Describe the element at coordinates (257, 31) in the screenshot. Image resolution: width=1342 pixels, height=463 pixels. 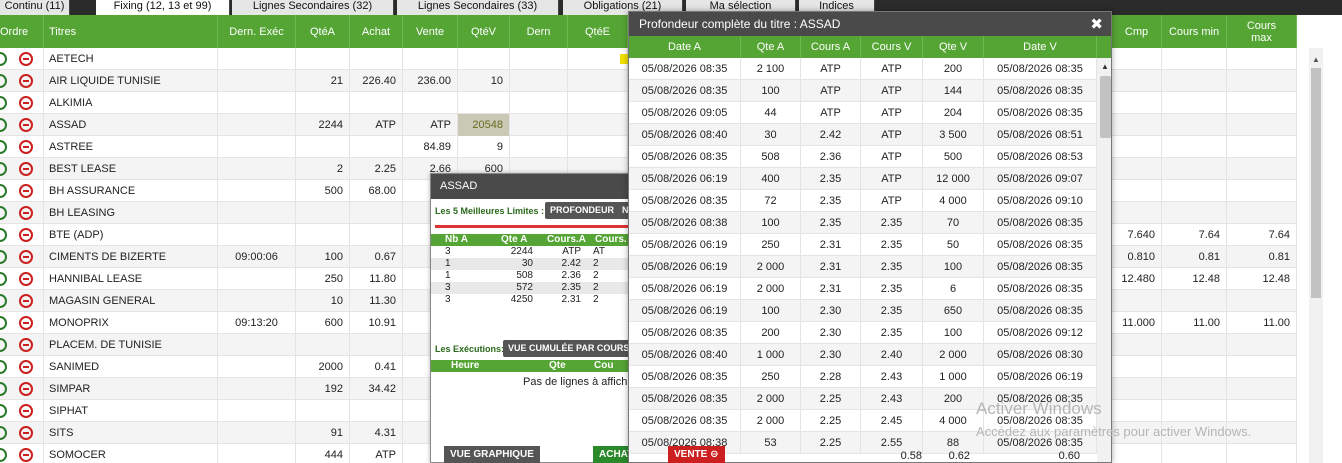
I see `col-dern-exec: Dern. Exéc` at that location.